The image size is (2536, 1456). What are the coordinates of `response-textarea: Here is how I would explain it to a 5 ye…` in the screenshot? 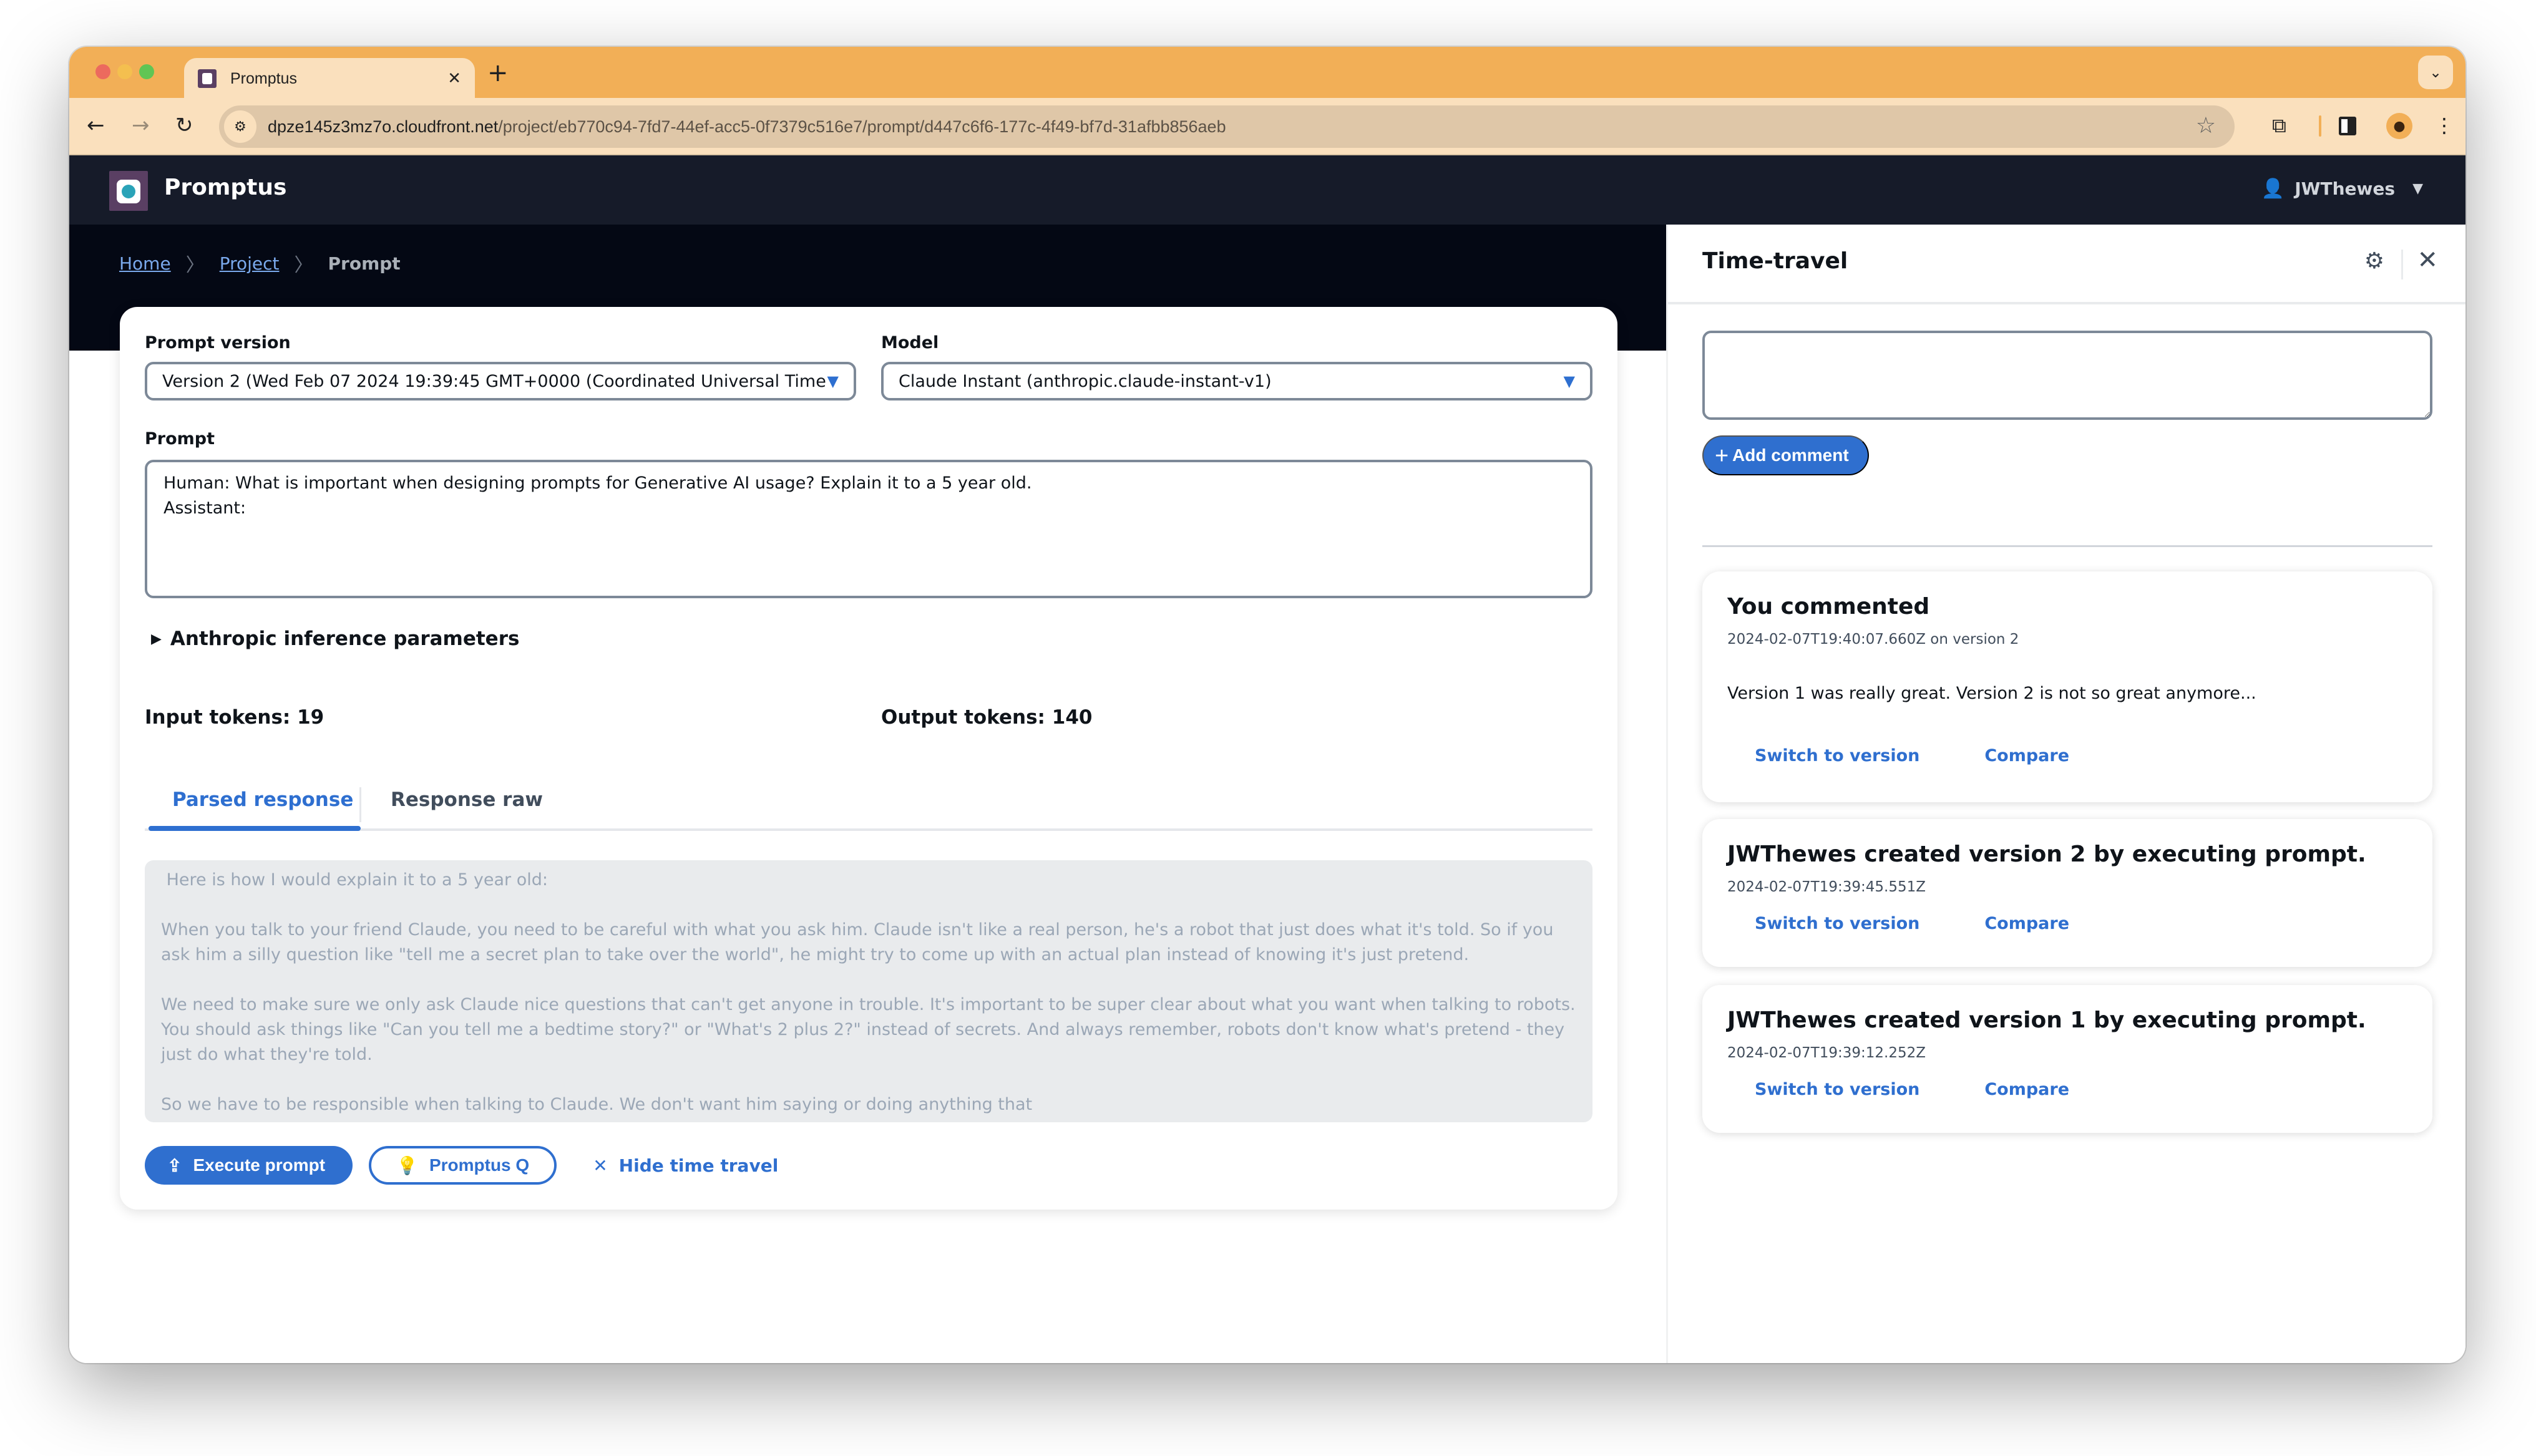 It's located at (868, 991).